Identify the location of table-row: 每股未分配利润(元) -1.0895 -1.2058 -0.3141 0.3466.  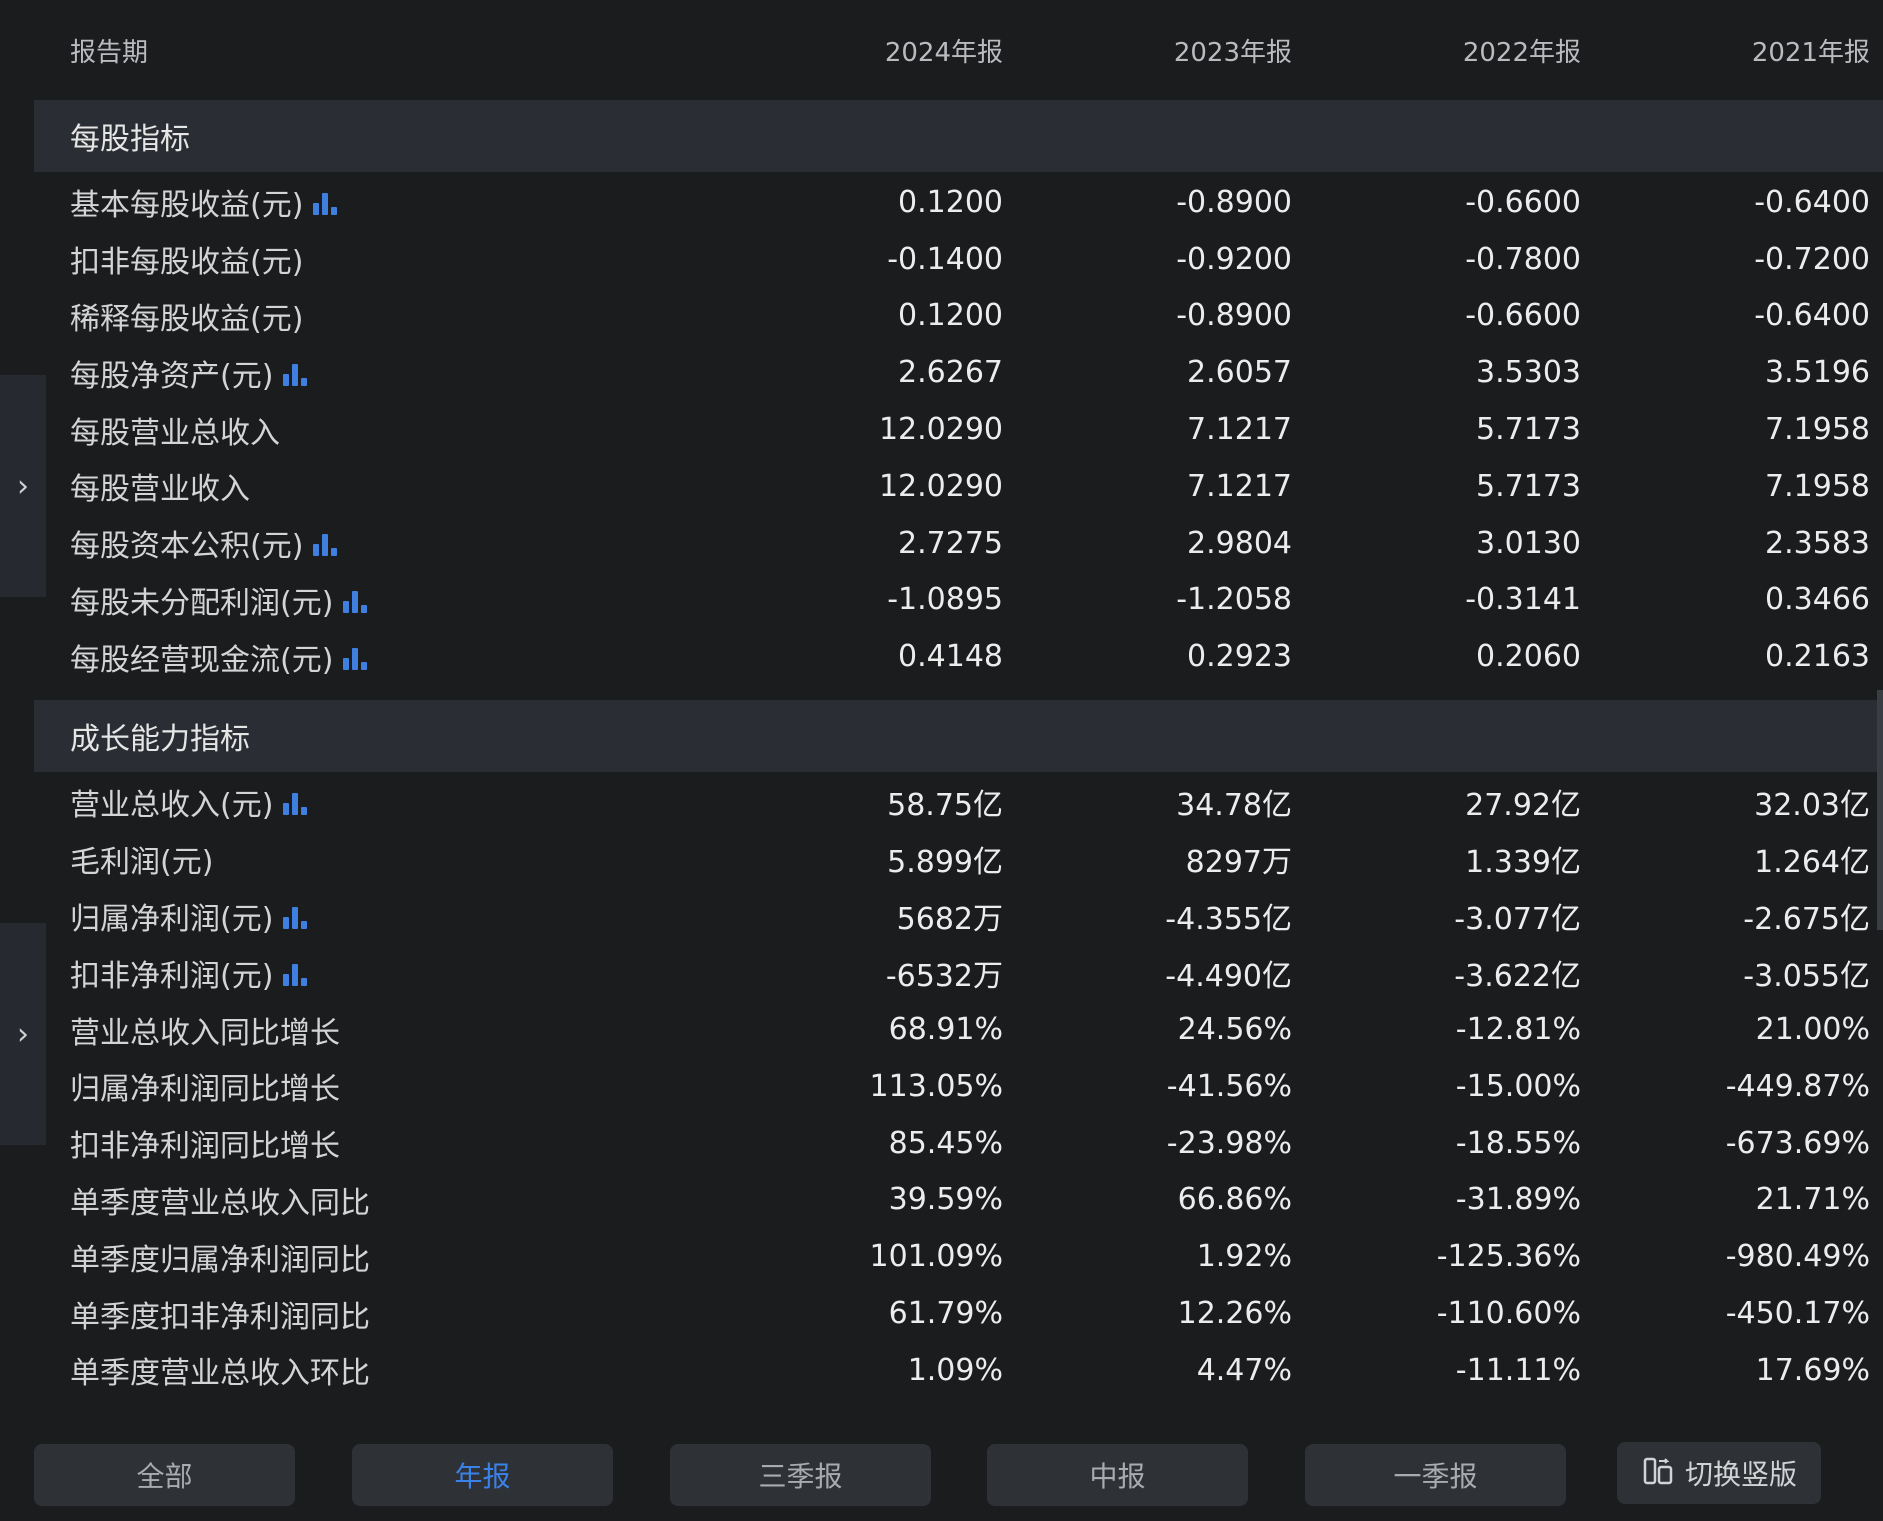
(958, 600).